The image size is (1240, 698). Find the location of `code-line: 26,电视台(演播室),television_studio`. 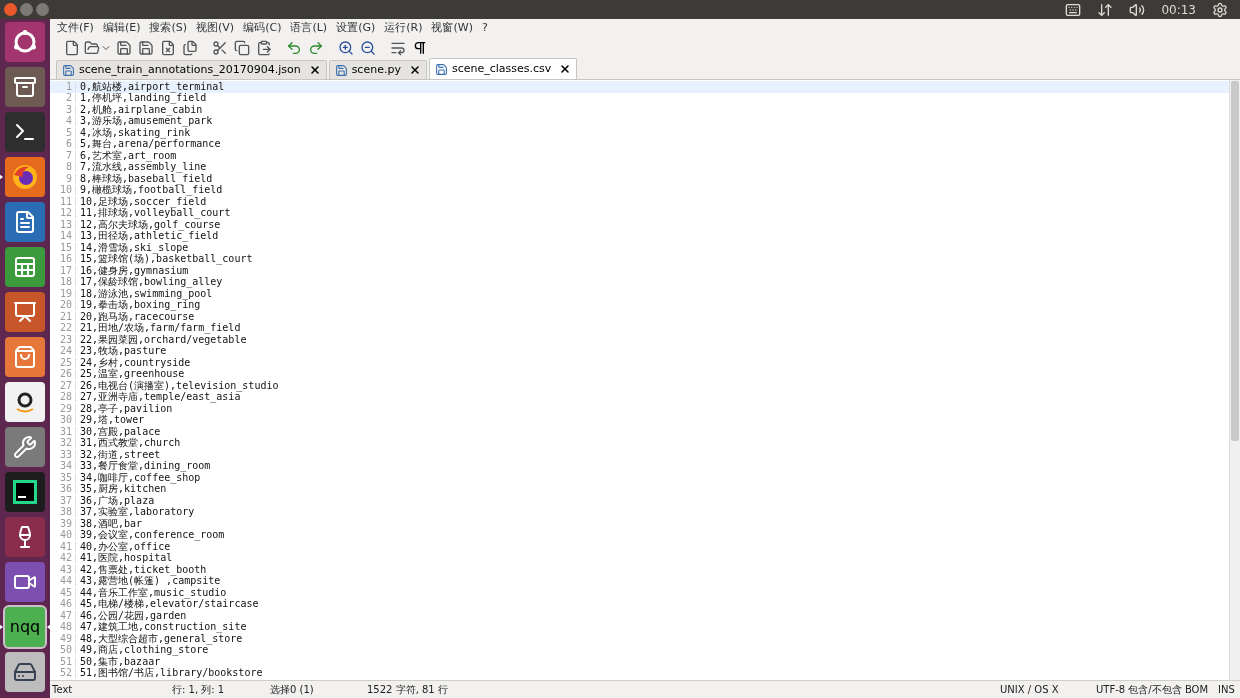

code-line: 26,电视台(演播室),television_studio is located at coordinates (179, 385).